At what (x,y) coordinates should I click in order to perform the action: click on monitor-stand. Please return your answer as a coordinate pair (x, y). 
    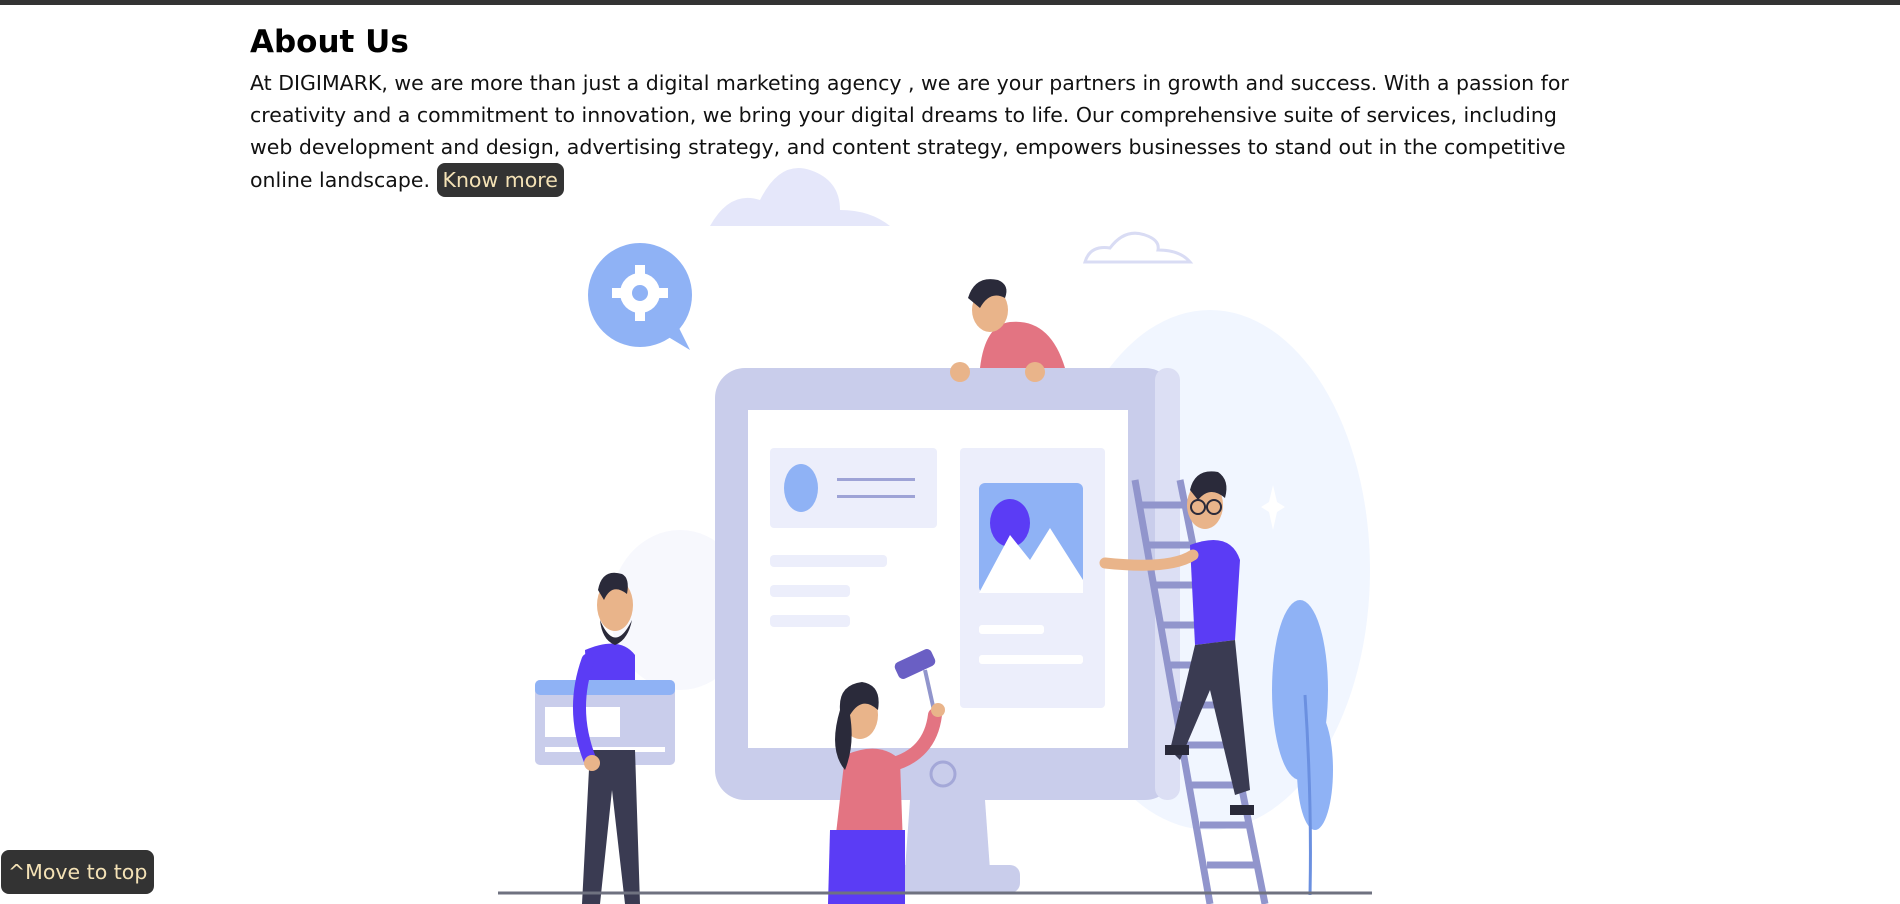
    Looking at the image, I should click on (947, 835).